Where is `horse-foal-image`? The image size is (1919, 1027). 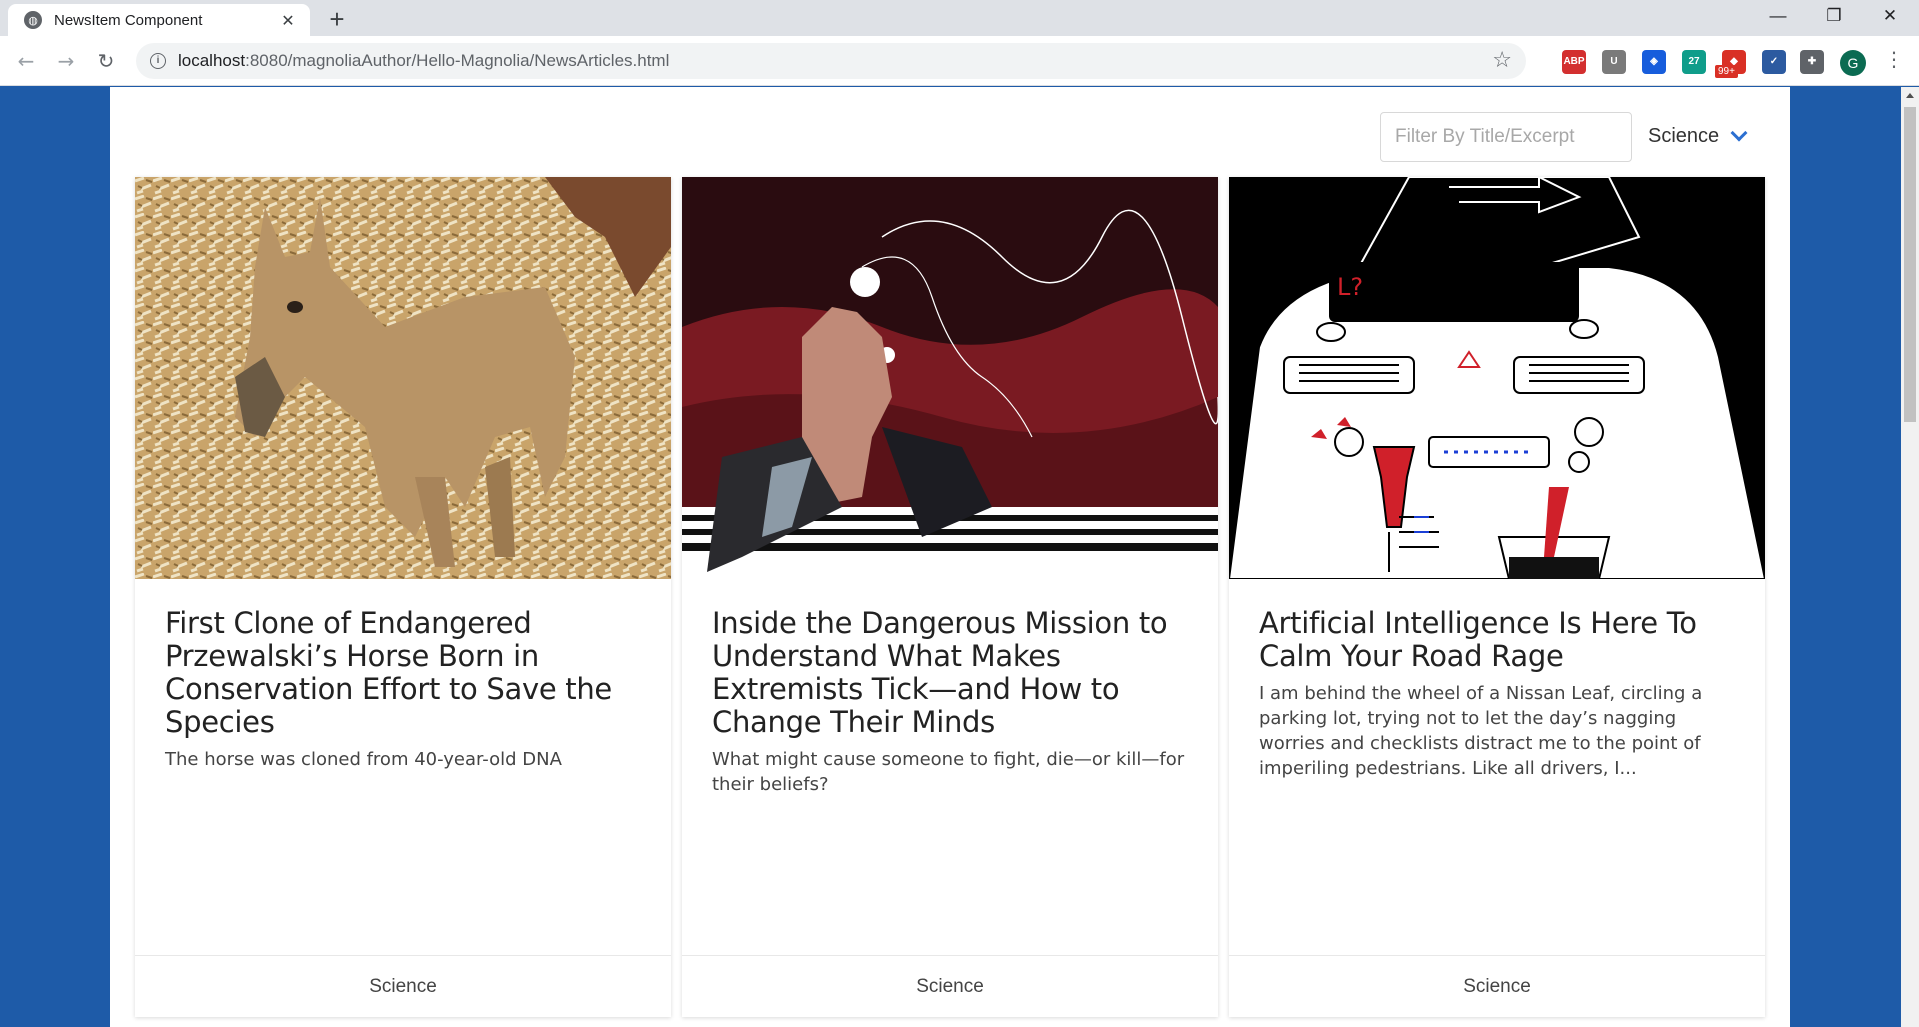
horse-foal-image is located at coordinates (403, 378).